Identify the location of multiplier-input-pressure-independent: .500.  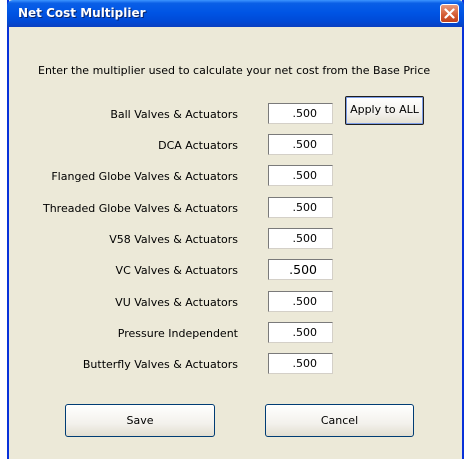
(300, 332).